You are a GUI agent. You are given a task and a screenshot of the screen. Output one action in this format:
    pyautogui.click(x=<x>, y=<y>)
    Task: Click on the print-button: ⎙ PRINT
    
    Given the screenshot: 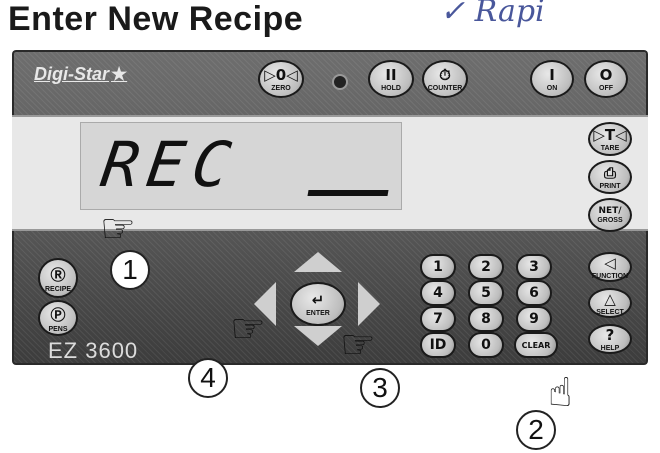 What is the action you would take?
    pyautogui.click(x=610, y=177)
    